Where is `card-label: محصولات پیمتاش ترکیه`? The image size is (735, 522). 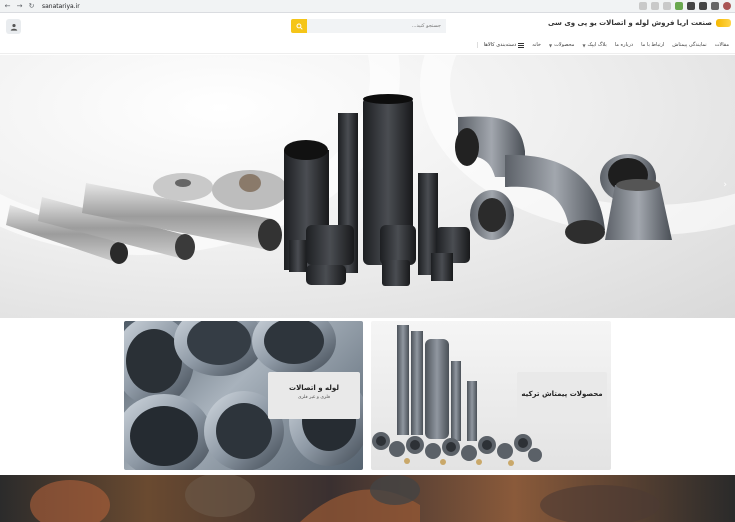
card-label: محصولات پیمتاش ترکیه is located at coordinates (562, 395).